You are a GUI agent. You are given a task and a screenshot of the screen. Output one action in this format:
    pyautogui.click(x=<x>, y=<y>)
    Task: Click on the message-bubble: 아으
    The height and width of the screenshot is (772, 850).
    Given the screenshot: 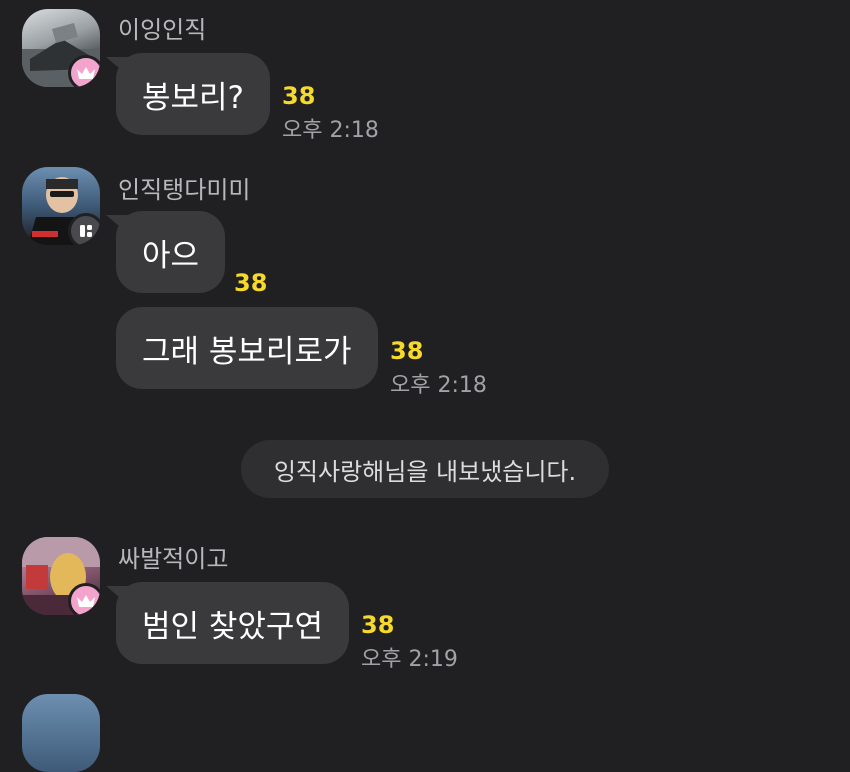 What is the action you would take?
    pyautogui.click(x=171, y=252)
    